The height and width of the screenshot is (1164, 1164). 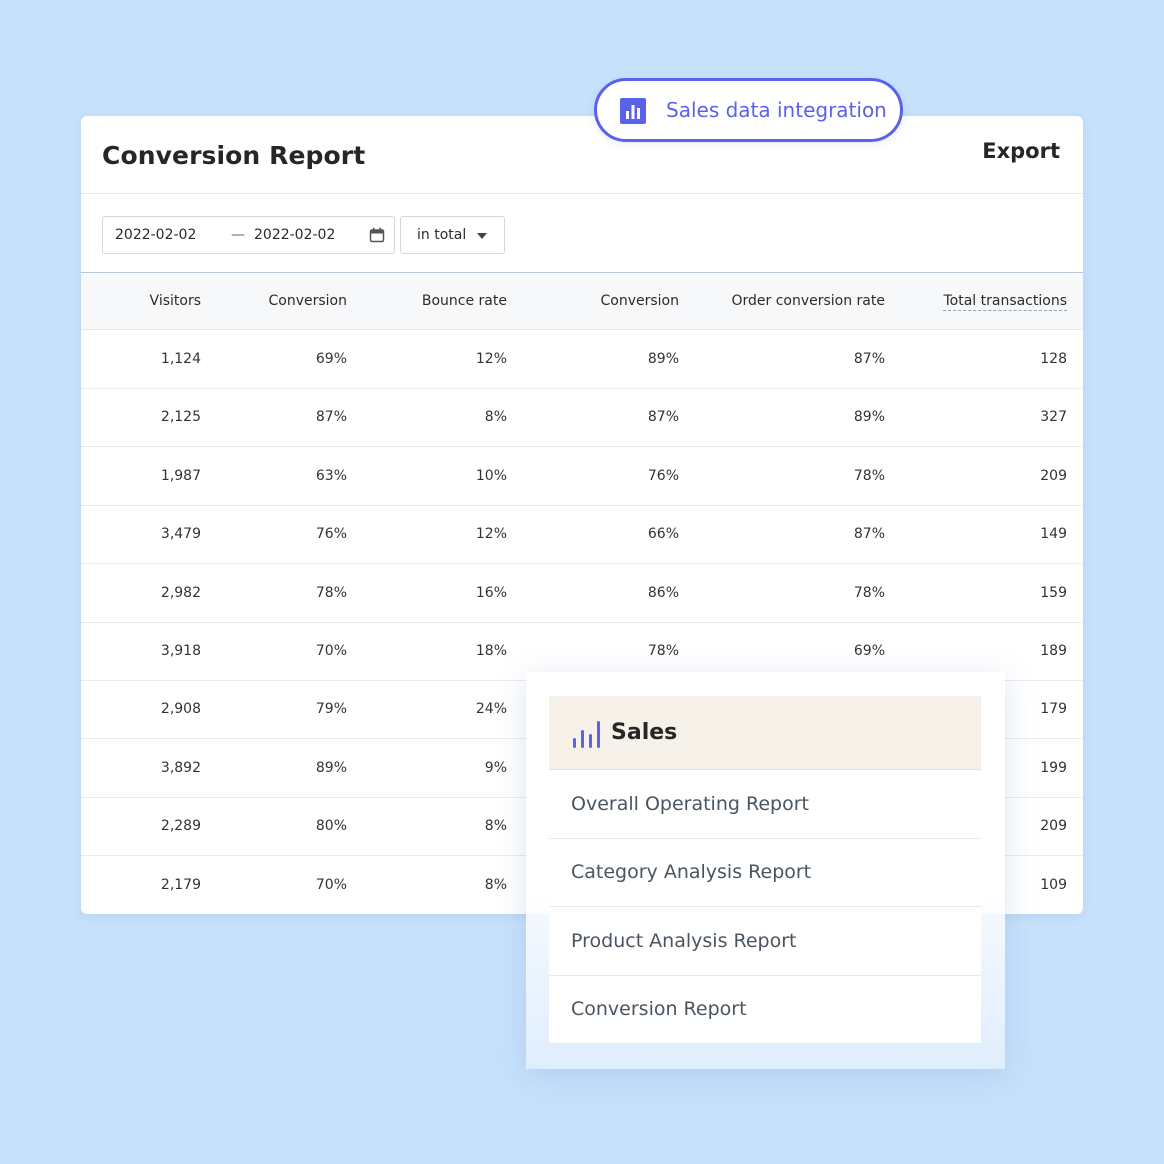 I want to click on cell-visitors: 2,982, so click(x=180, y=592).